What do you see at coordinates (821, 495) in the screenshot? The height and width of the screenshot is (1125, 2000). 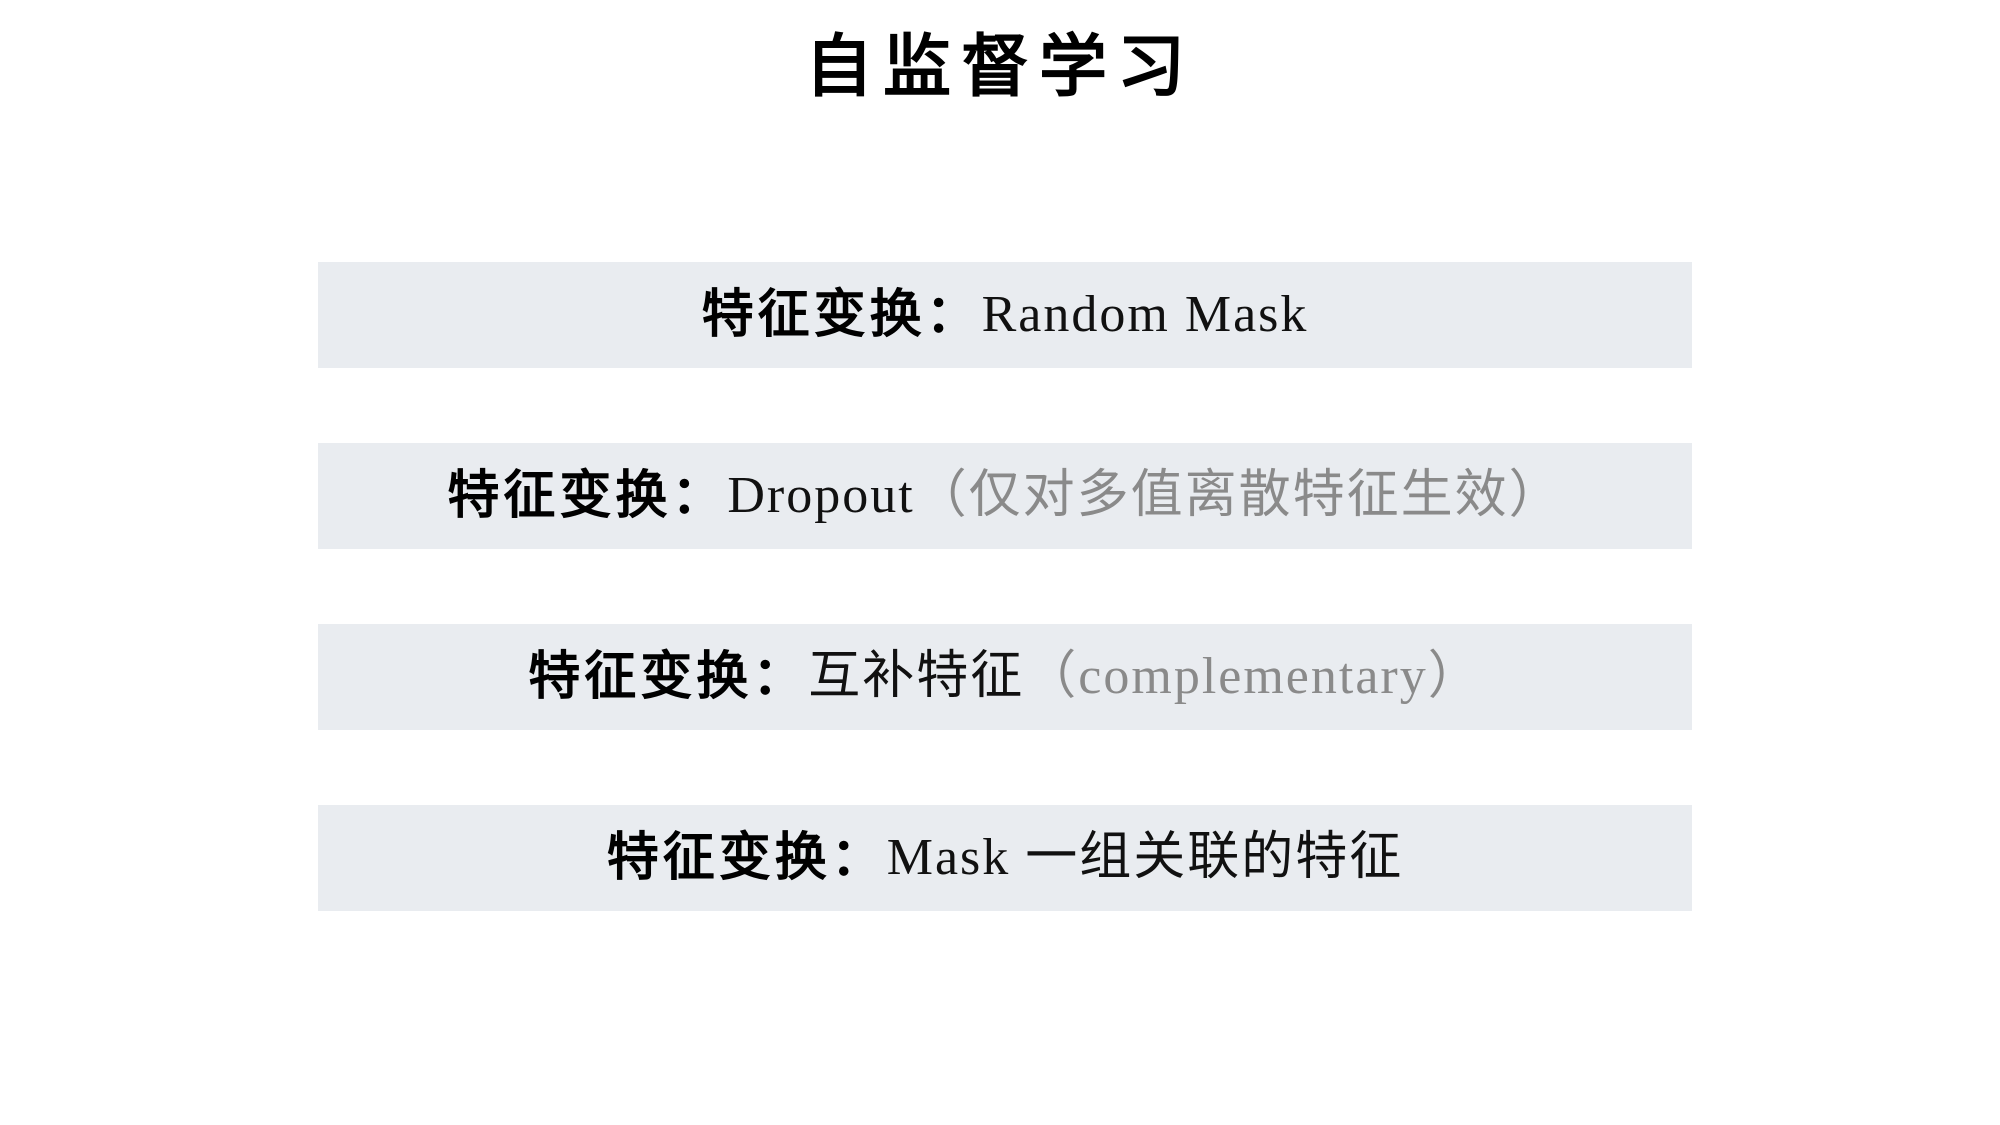 I see `item-text: Dropout` at bounding box center [821, 495].